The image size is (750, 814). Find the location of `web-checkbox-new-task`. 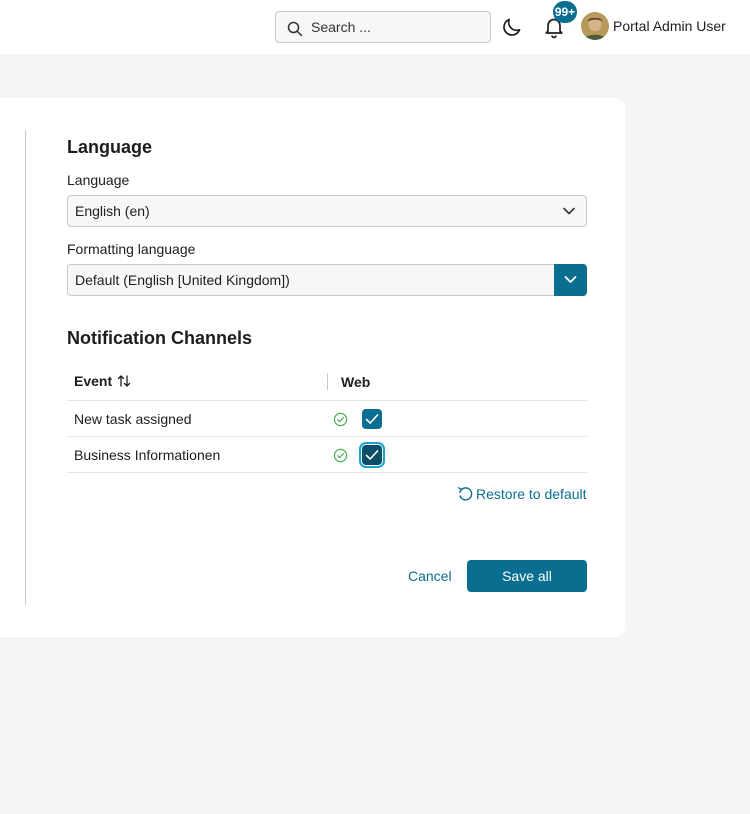

web-checkbox-new-task is located at coordinates (372, 419).